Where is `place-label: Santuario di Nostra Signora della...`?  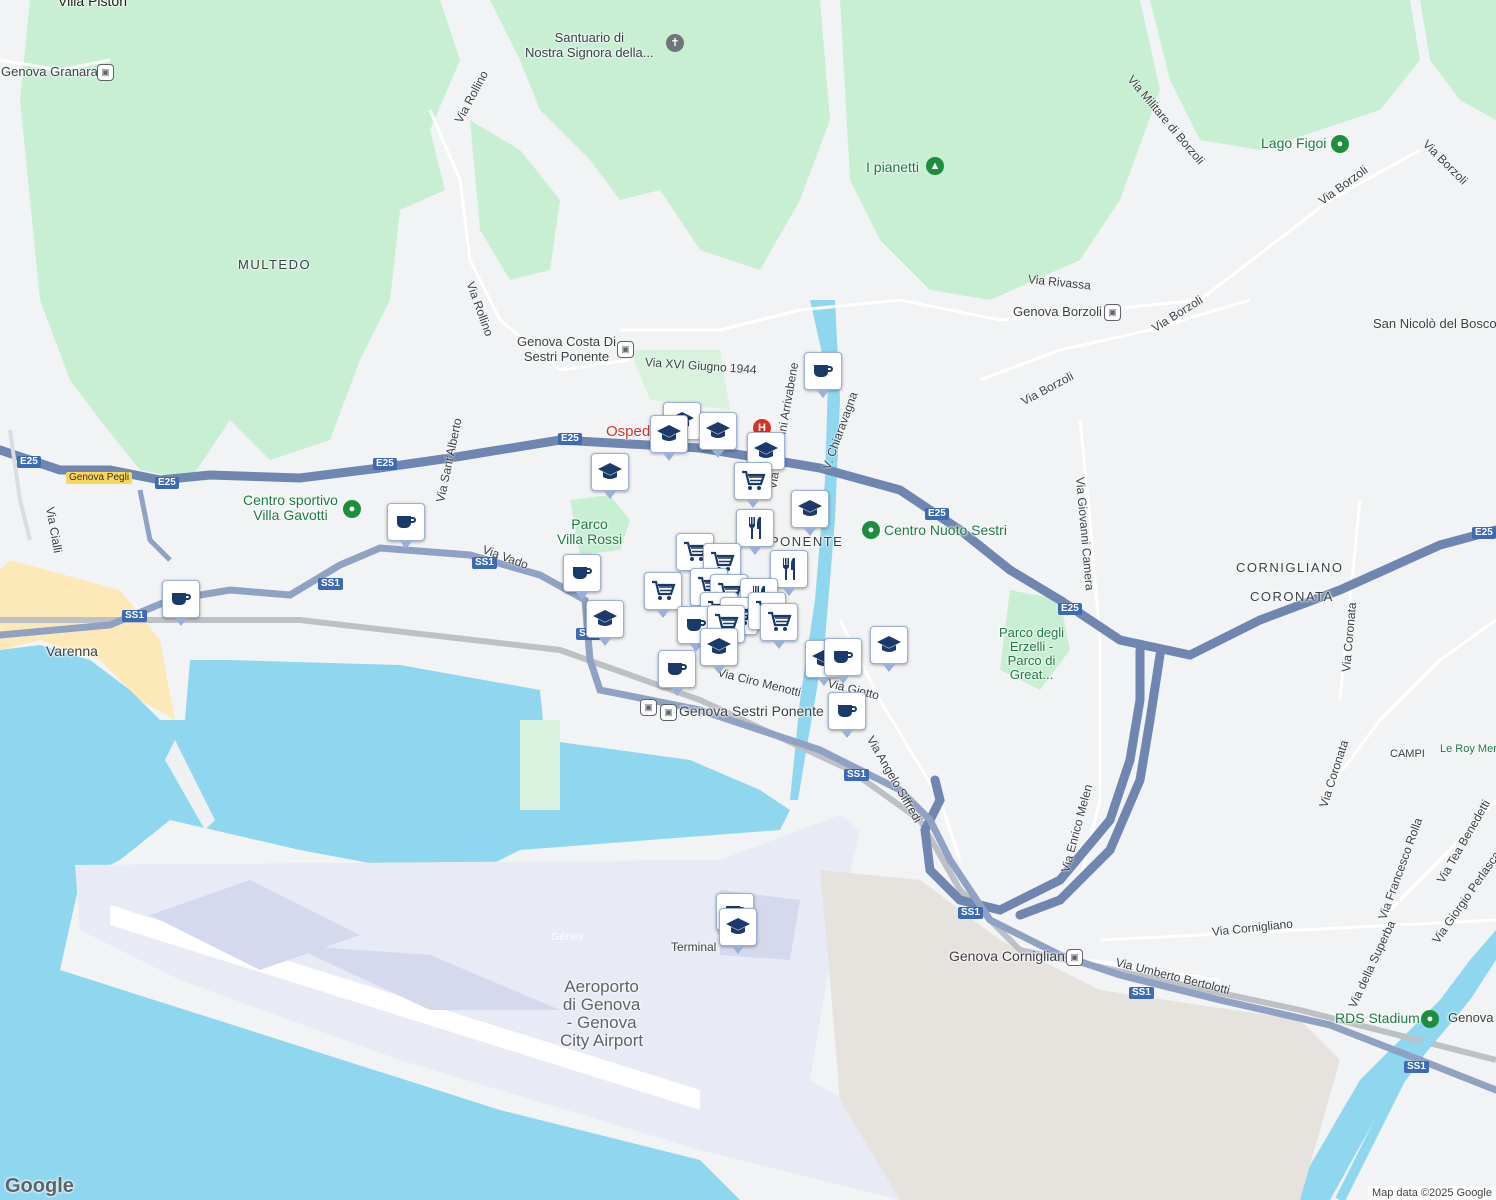
place-label: Santuario di Nostra Signora della... is located at coordinates (589, 45).